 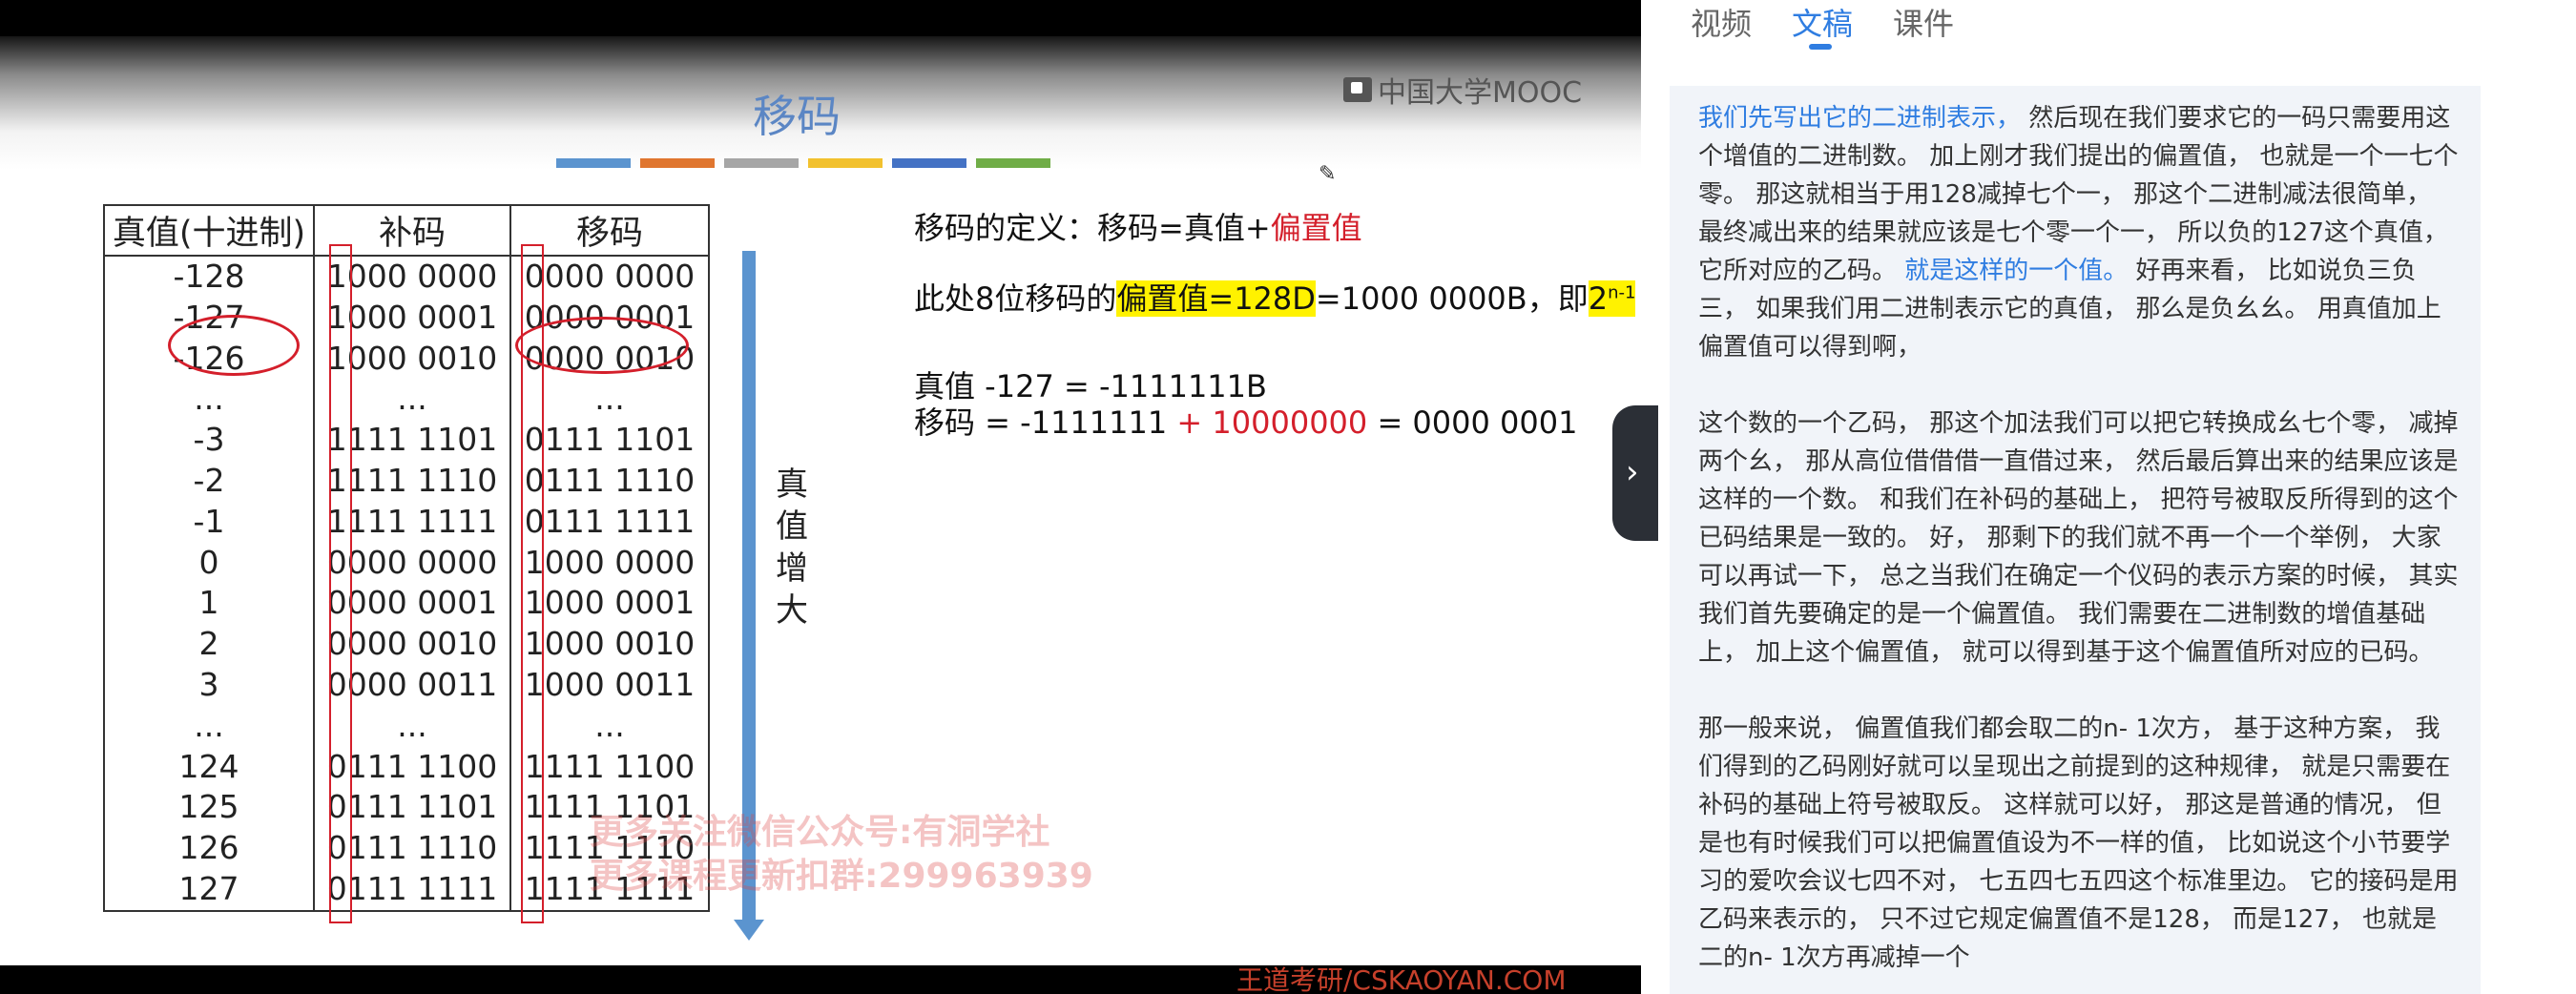 I want to click on table-row: -2 1111 1110 0111 1110, so click(x=406, y=481).